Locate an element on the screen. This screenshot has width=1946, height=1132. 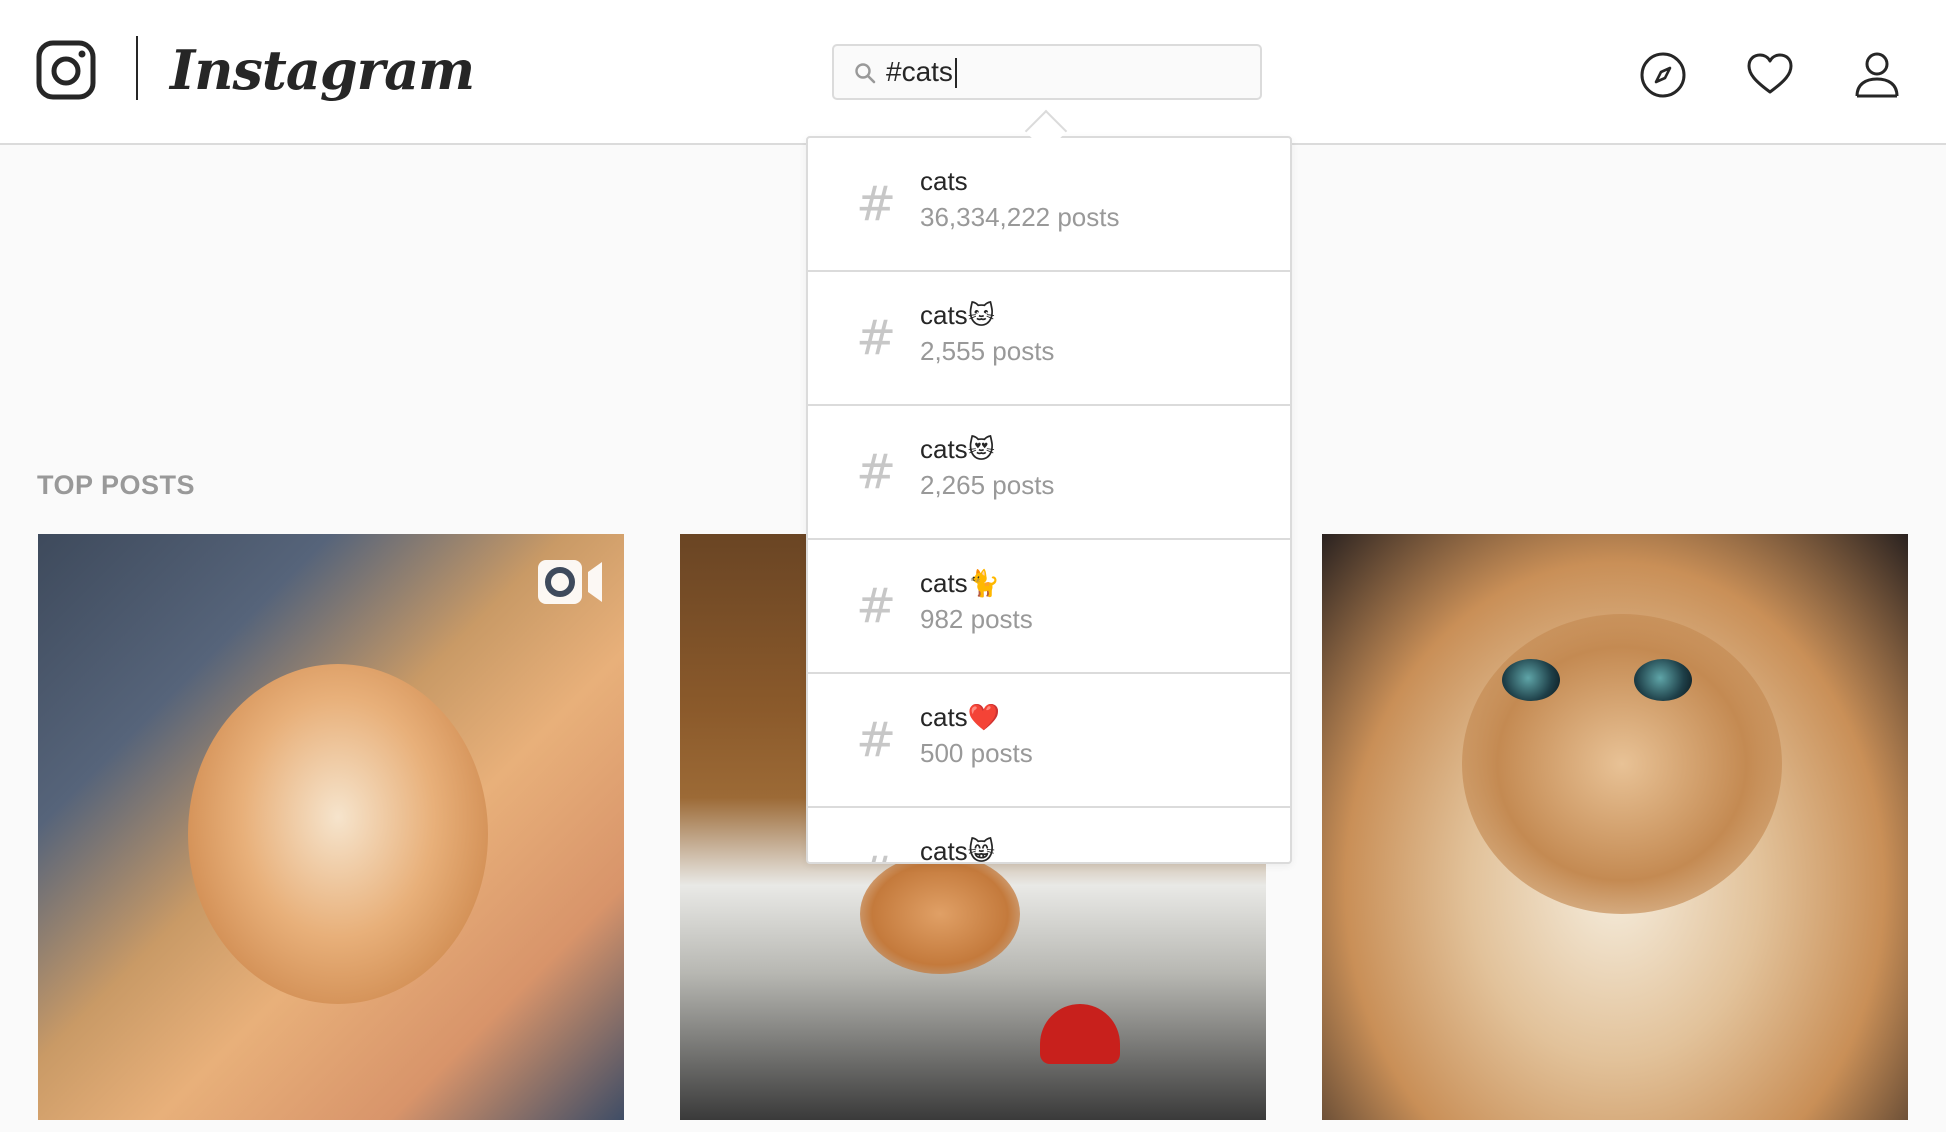
search-input is located at coordinates (1061, 72).